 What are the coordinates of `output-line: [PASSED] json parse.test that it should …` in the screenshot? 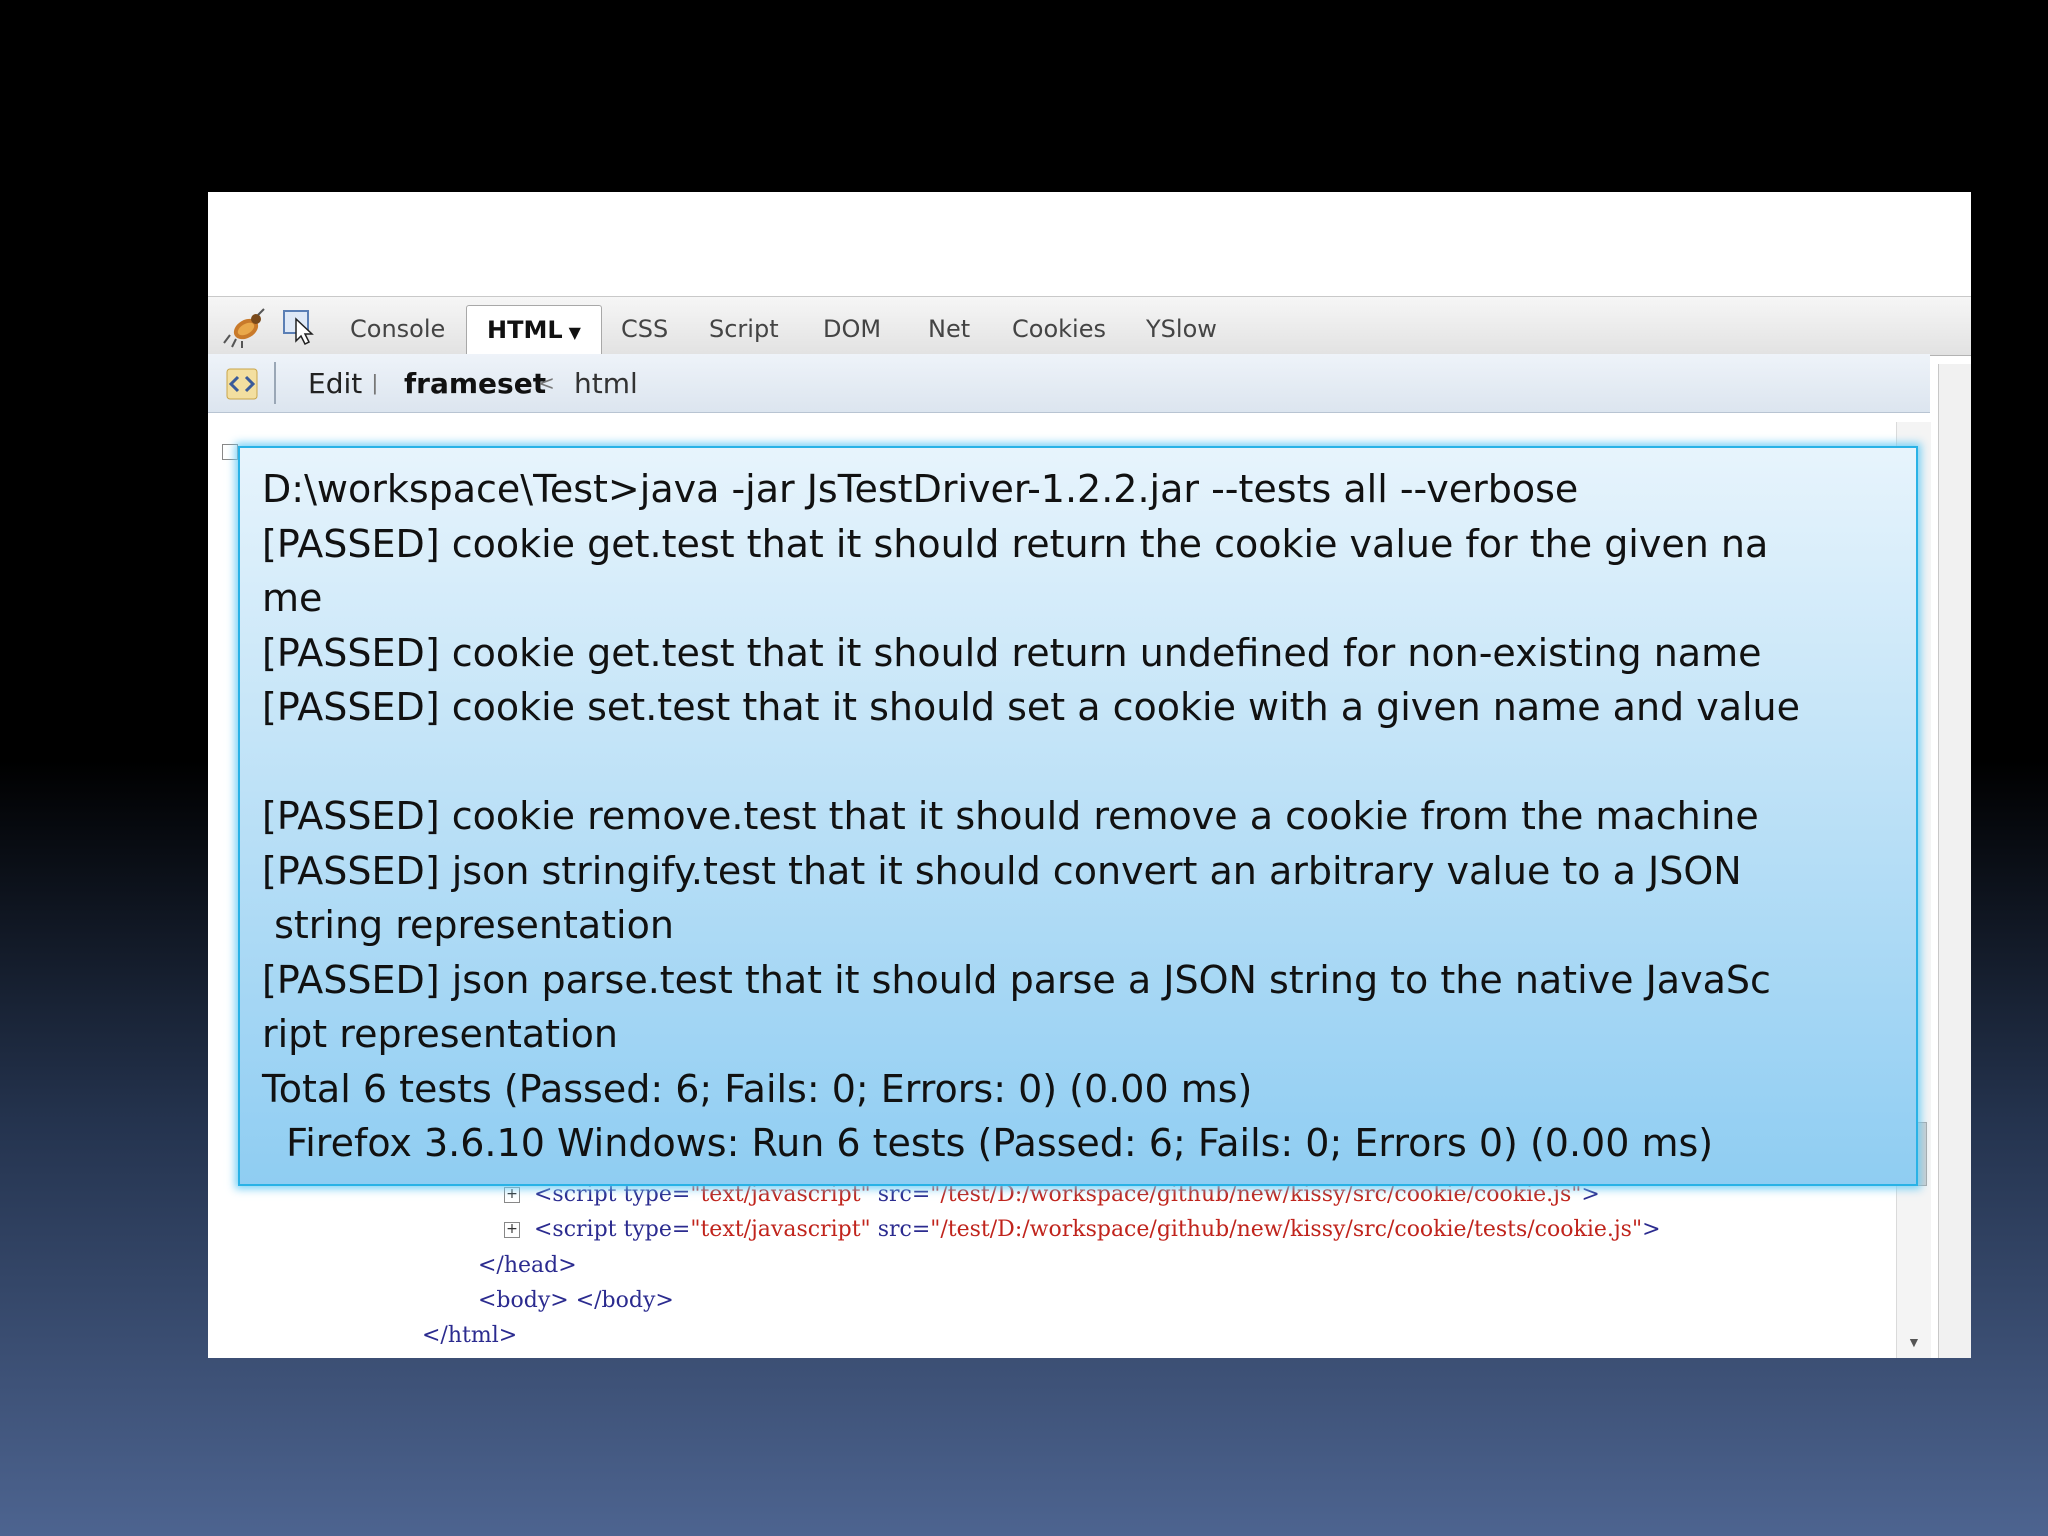 It's located at (1016, 979).